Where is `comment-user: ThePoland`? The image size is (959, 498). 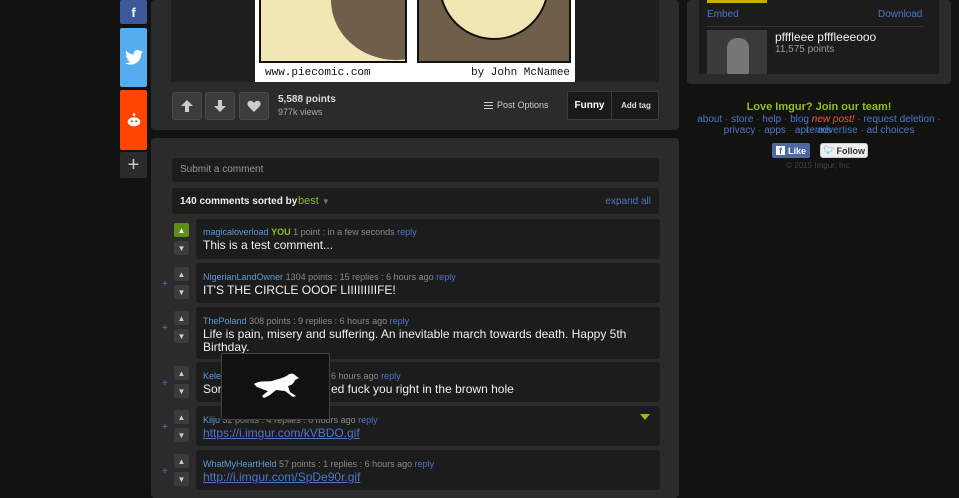
comment-user: ThePoland is located at coordinates (225, 321).